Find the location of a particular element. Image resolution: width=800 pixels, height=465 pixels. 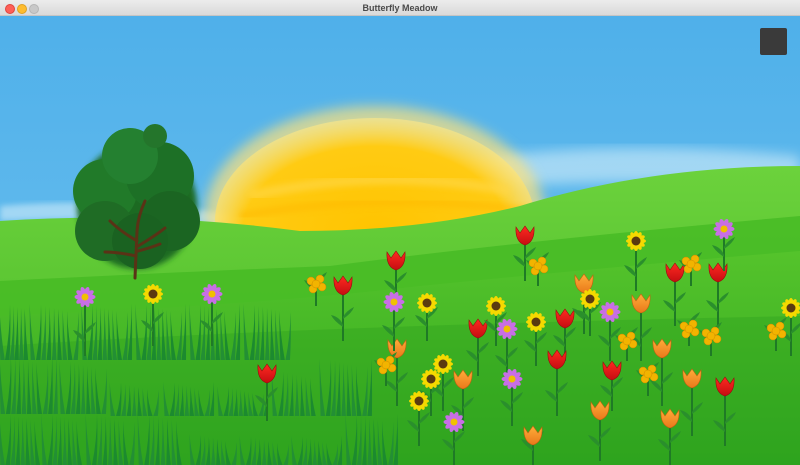

menu-button is located at coordinates (773, 41).